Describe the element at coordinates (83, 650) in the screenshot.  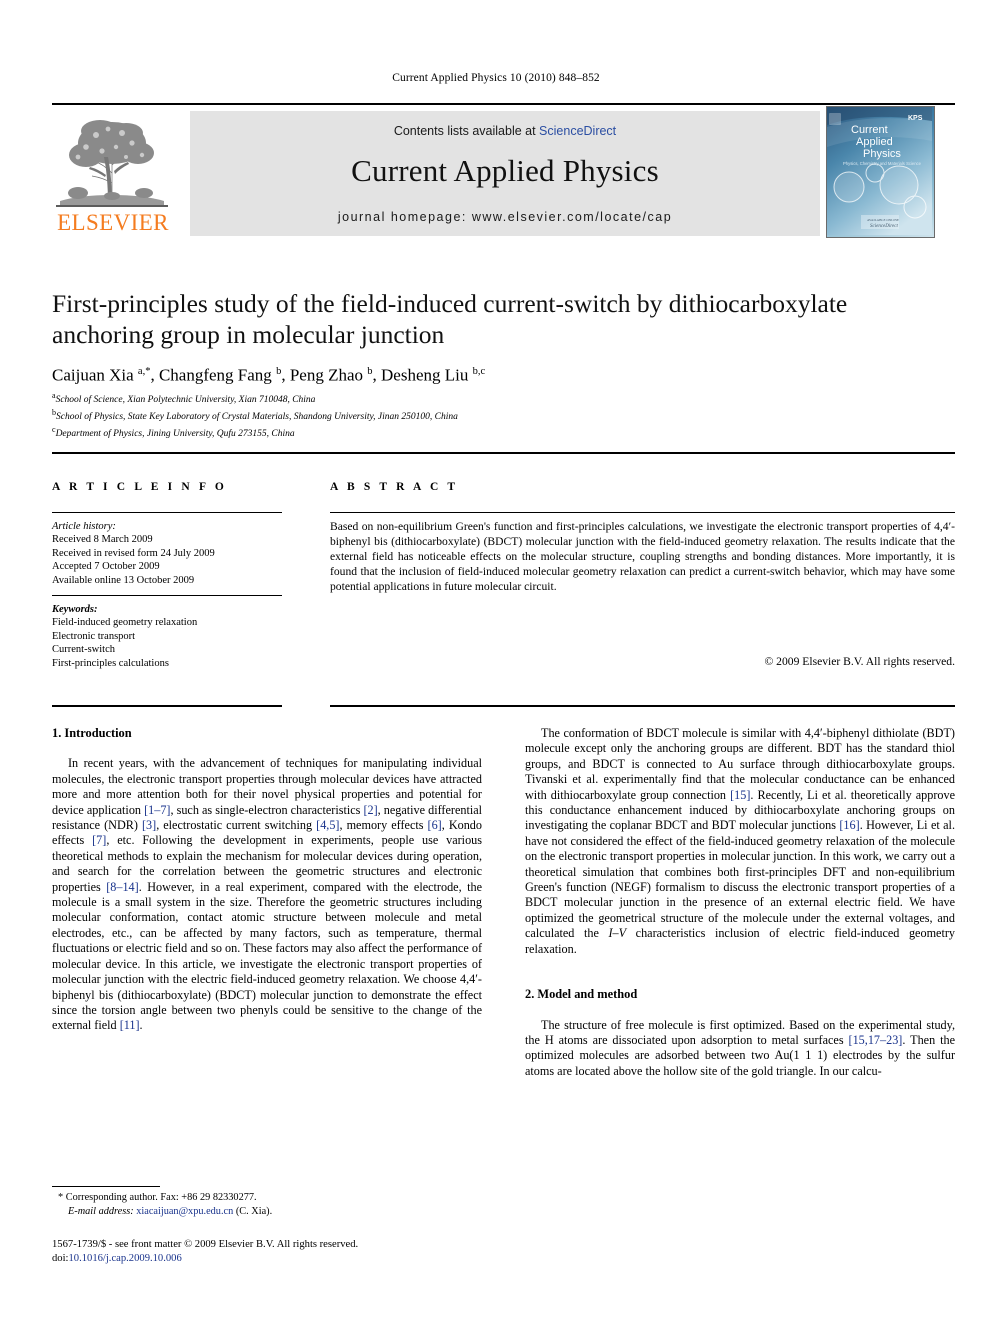
I see `keyword-item: Current-switch` at that location.